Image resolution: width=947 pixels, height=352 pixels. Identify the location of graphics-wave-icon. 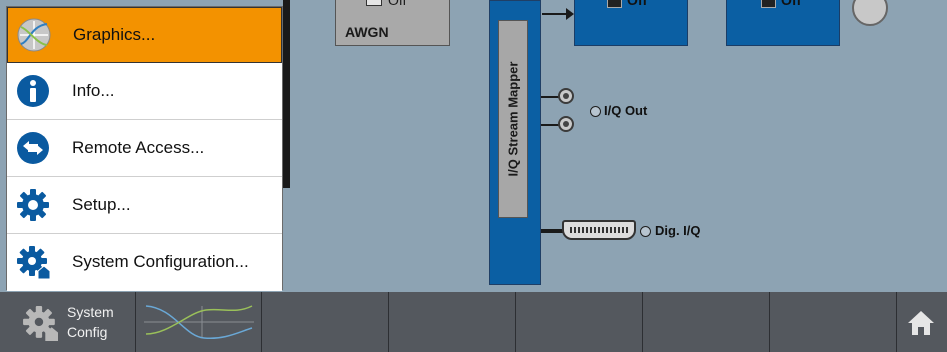
(199, 322).